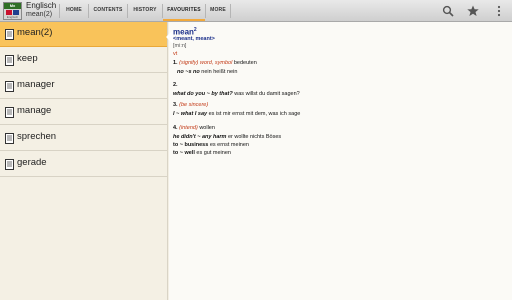 The width and height of the screenshot is (512, 300). I want to click on example-translation: es ernst meinen, so click(229, 145).